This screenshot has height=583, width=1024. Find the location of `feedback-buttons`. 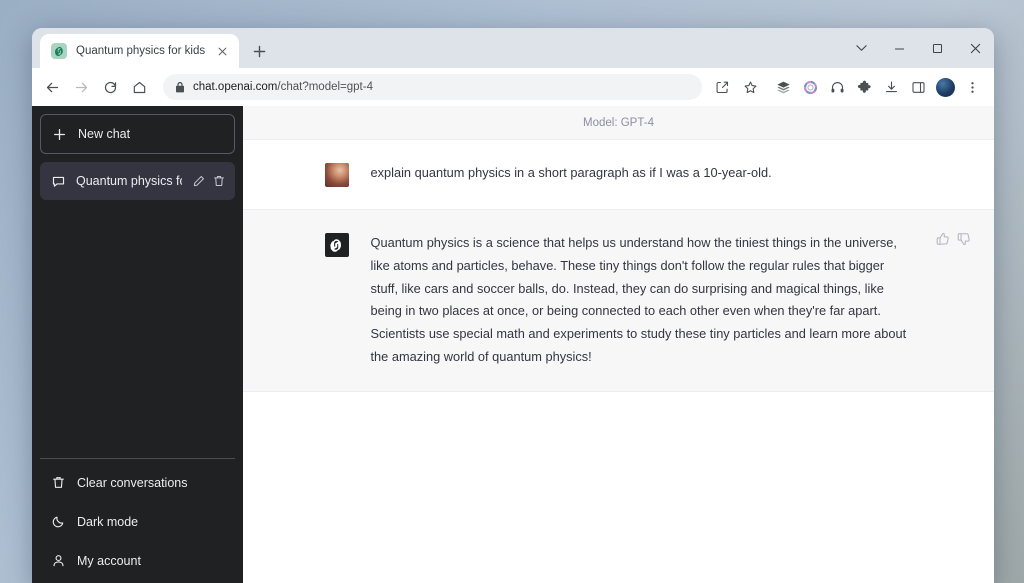

feedback-buttons is located at coordinates (953, 239).